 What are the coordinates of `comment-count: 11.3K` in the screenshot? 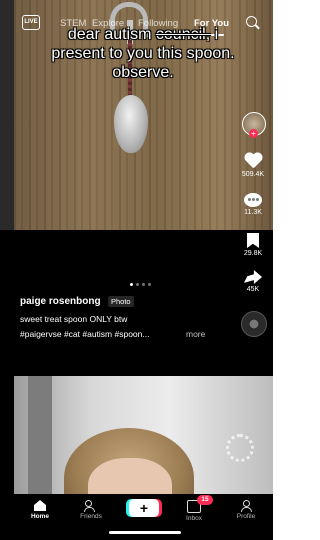 It's located at (253, 212).